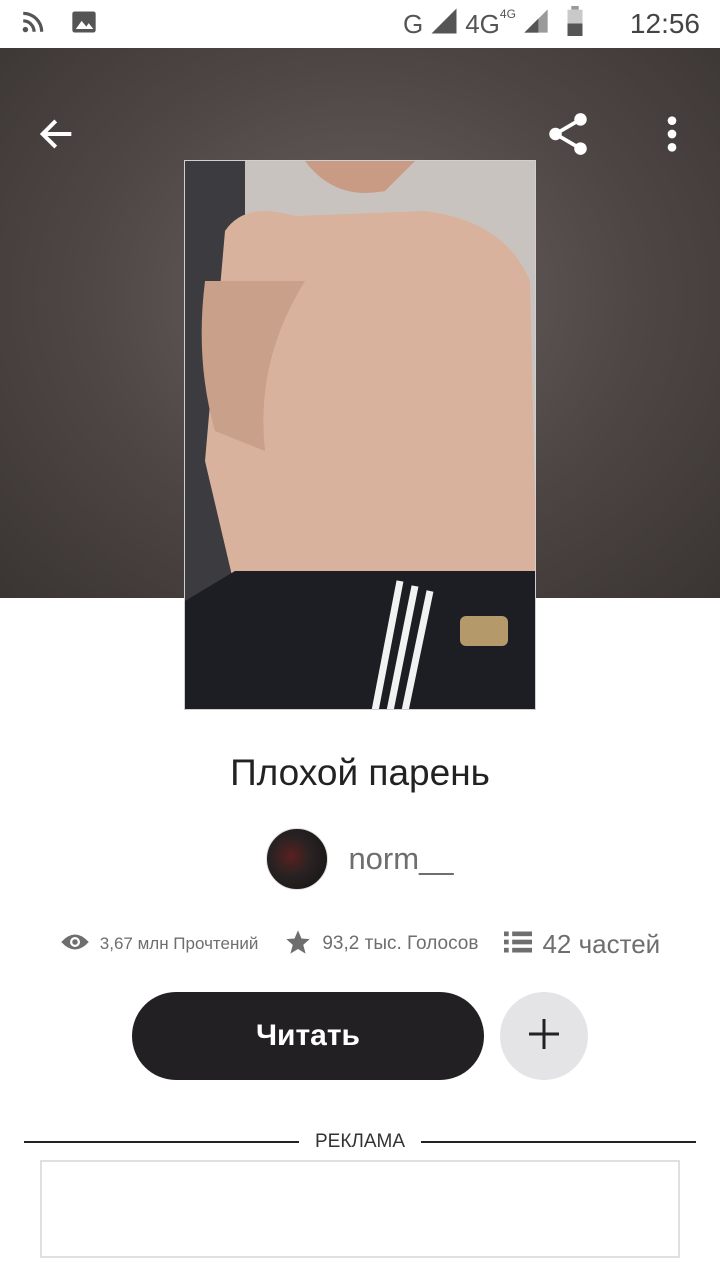 Image resolution: width=720 pixels, height=1280 pixels. I want to click on star-icon, so click(298, 944).